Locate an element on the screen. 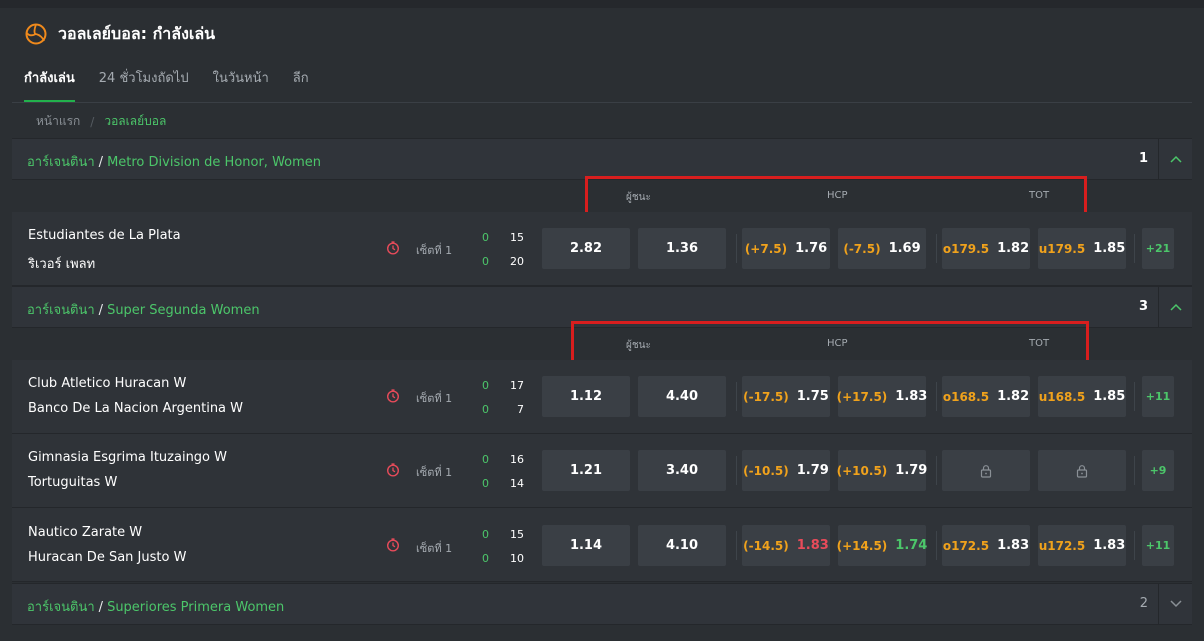 The height and width of the screenshot is (641, 1204). odd-winner-away: 1.36 is located at coordinates (682, 248).